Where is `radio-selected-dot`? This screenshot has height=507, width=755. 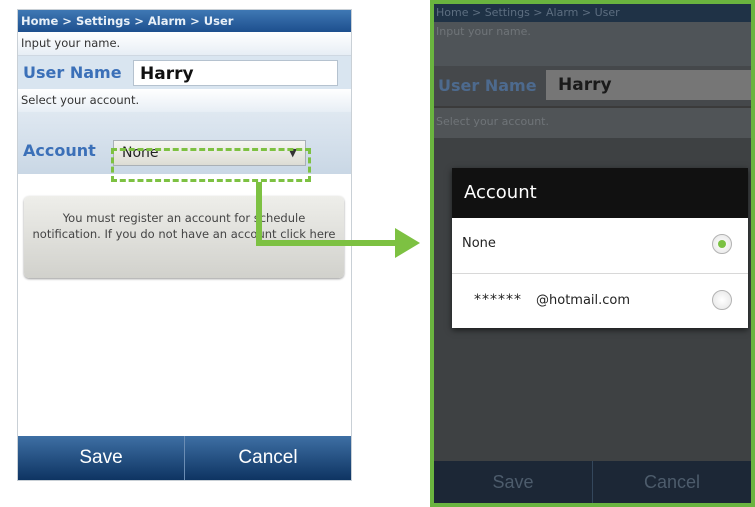
radio-selected-dot is located at coordinates (722, 244).